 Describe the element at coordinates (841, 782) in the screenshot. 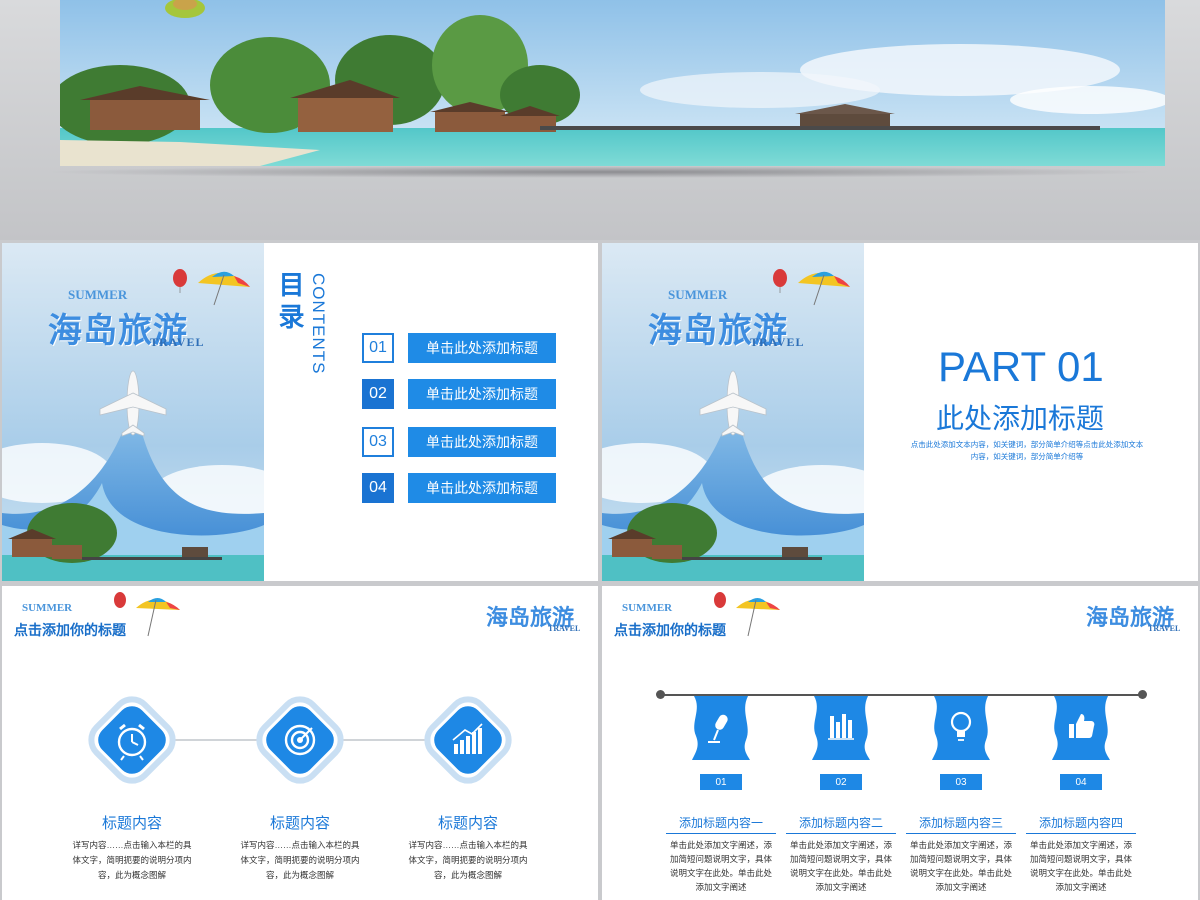

I see `timeline-number: 02` at that location.